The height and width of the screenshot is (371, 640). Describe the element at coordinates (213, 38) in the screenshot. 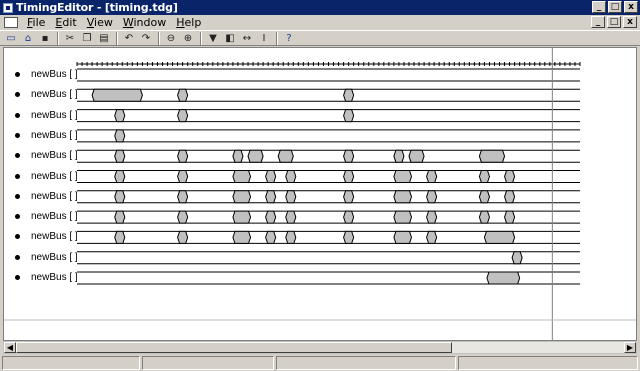

I see `marker-down-icon: ▼` at that location.